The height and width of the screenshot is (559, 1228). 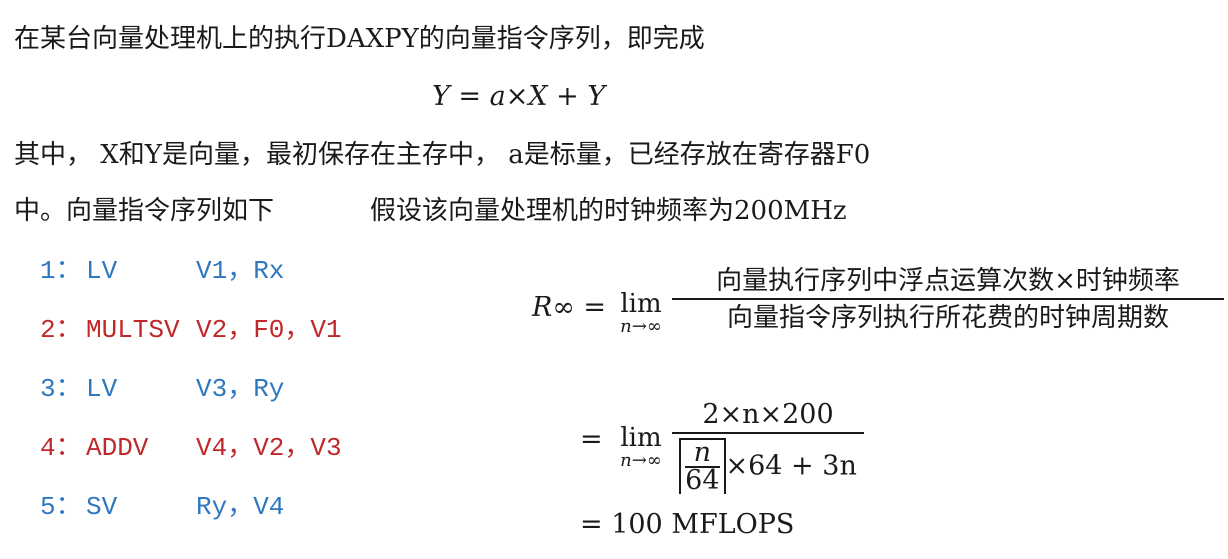 I want to click on instruction-args: V4，V2，V3, so click(x=269, y=448).